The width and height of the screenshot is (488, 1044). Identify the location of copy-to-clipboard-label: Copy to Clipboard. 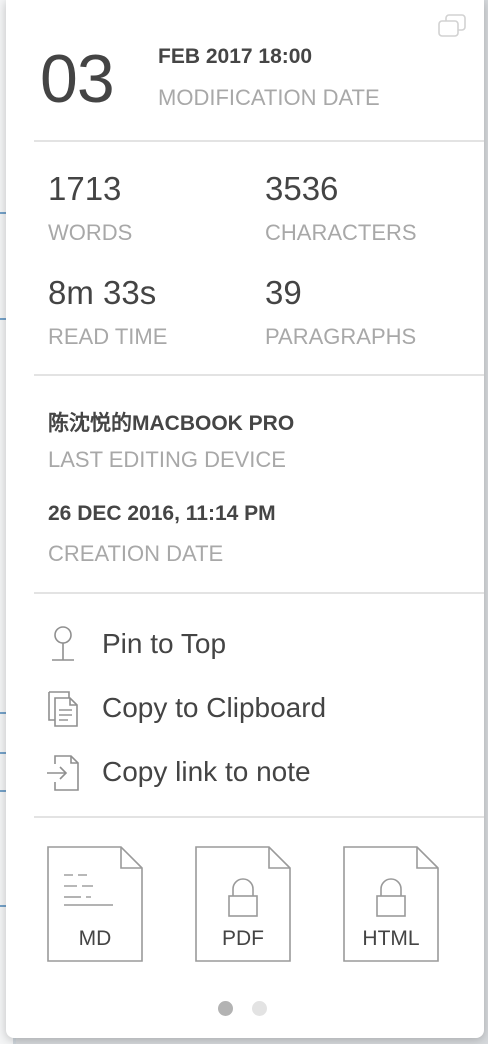
(214, 707).